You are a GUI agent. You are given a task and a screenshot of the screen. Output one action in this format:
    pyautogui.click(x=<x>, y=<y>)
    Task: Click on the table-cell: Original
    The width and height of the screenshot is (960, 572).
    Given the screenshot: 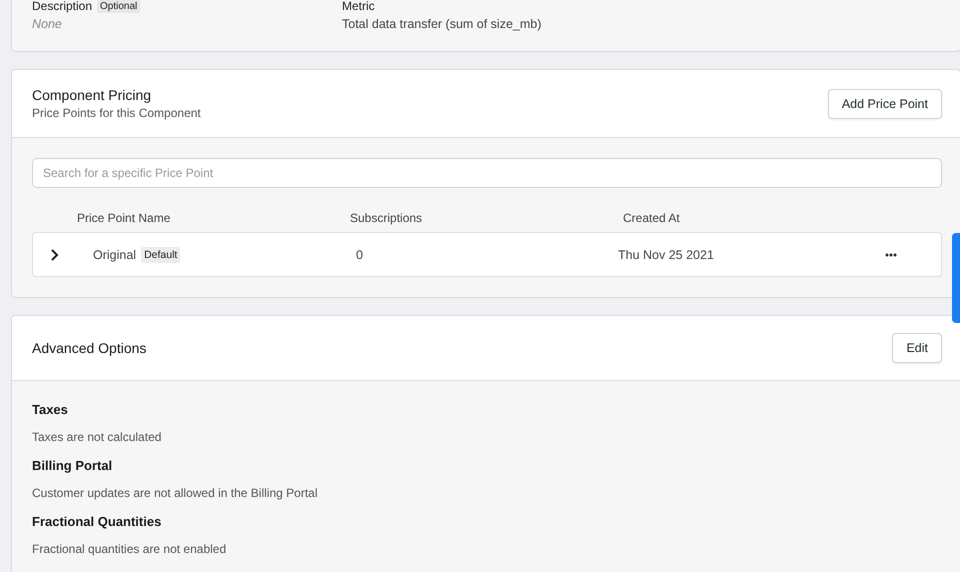 What is the action you would take?
    pyautogui.click(x=114, y=255)
    